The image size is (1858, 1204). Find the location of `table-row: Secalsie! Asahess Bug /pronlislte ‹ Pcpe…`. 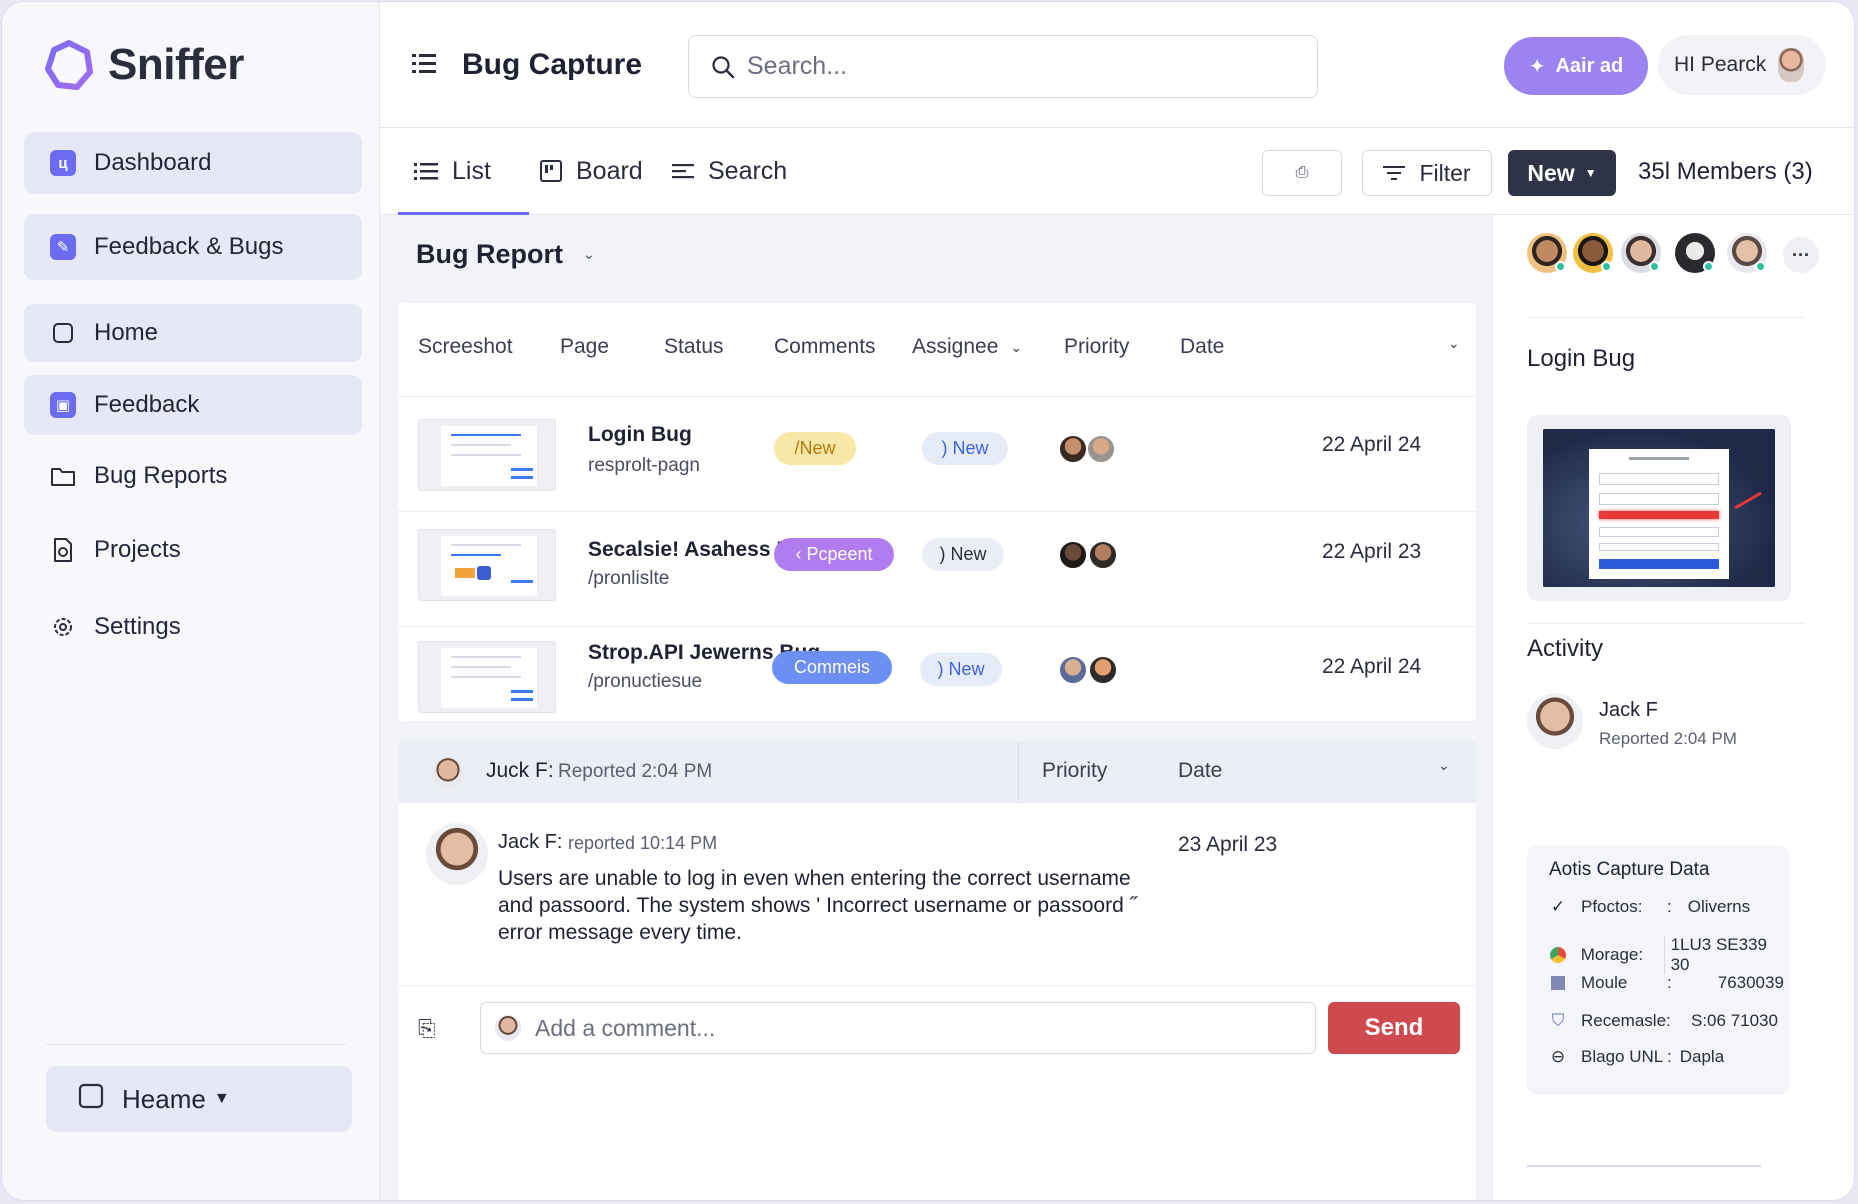

table-row: Secalsie! Asahess Bug /pronlislte ‹ Pcpe… is located at coordinates (937, 569).